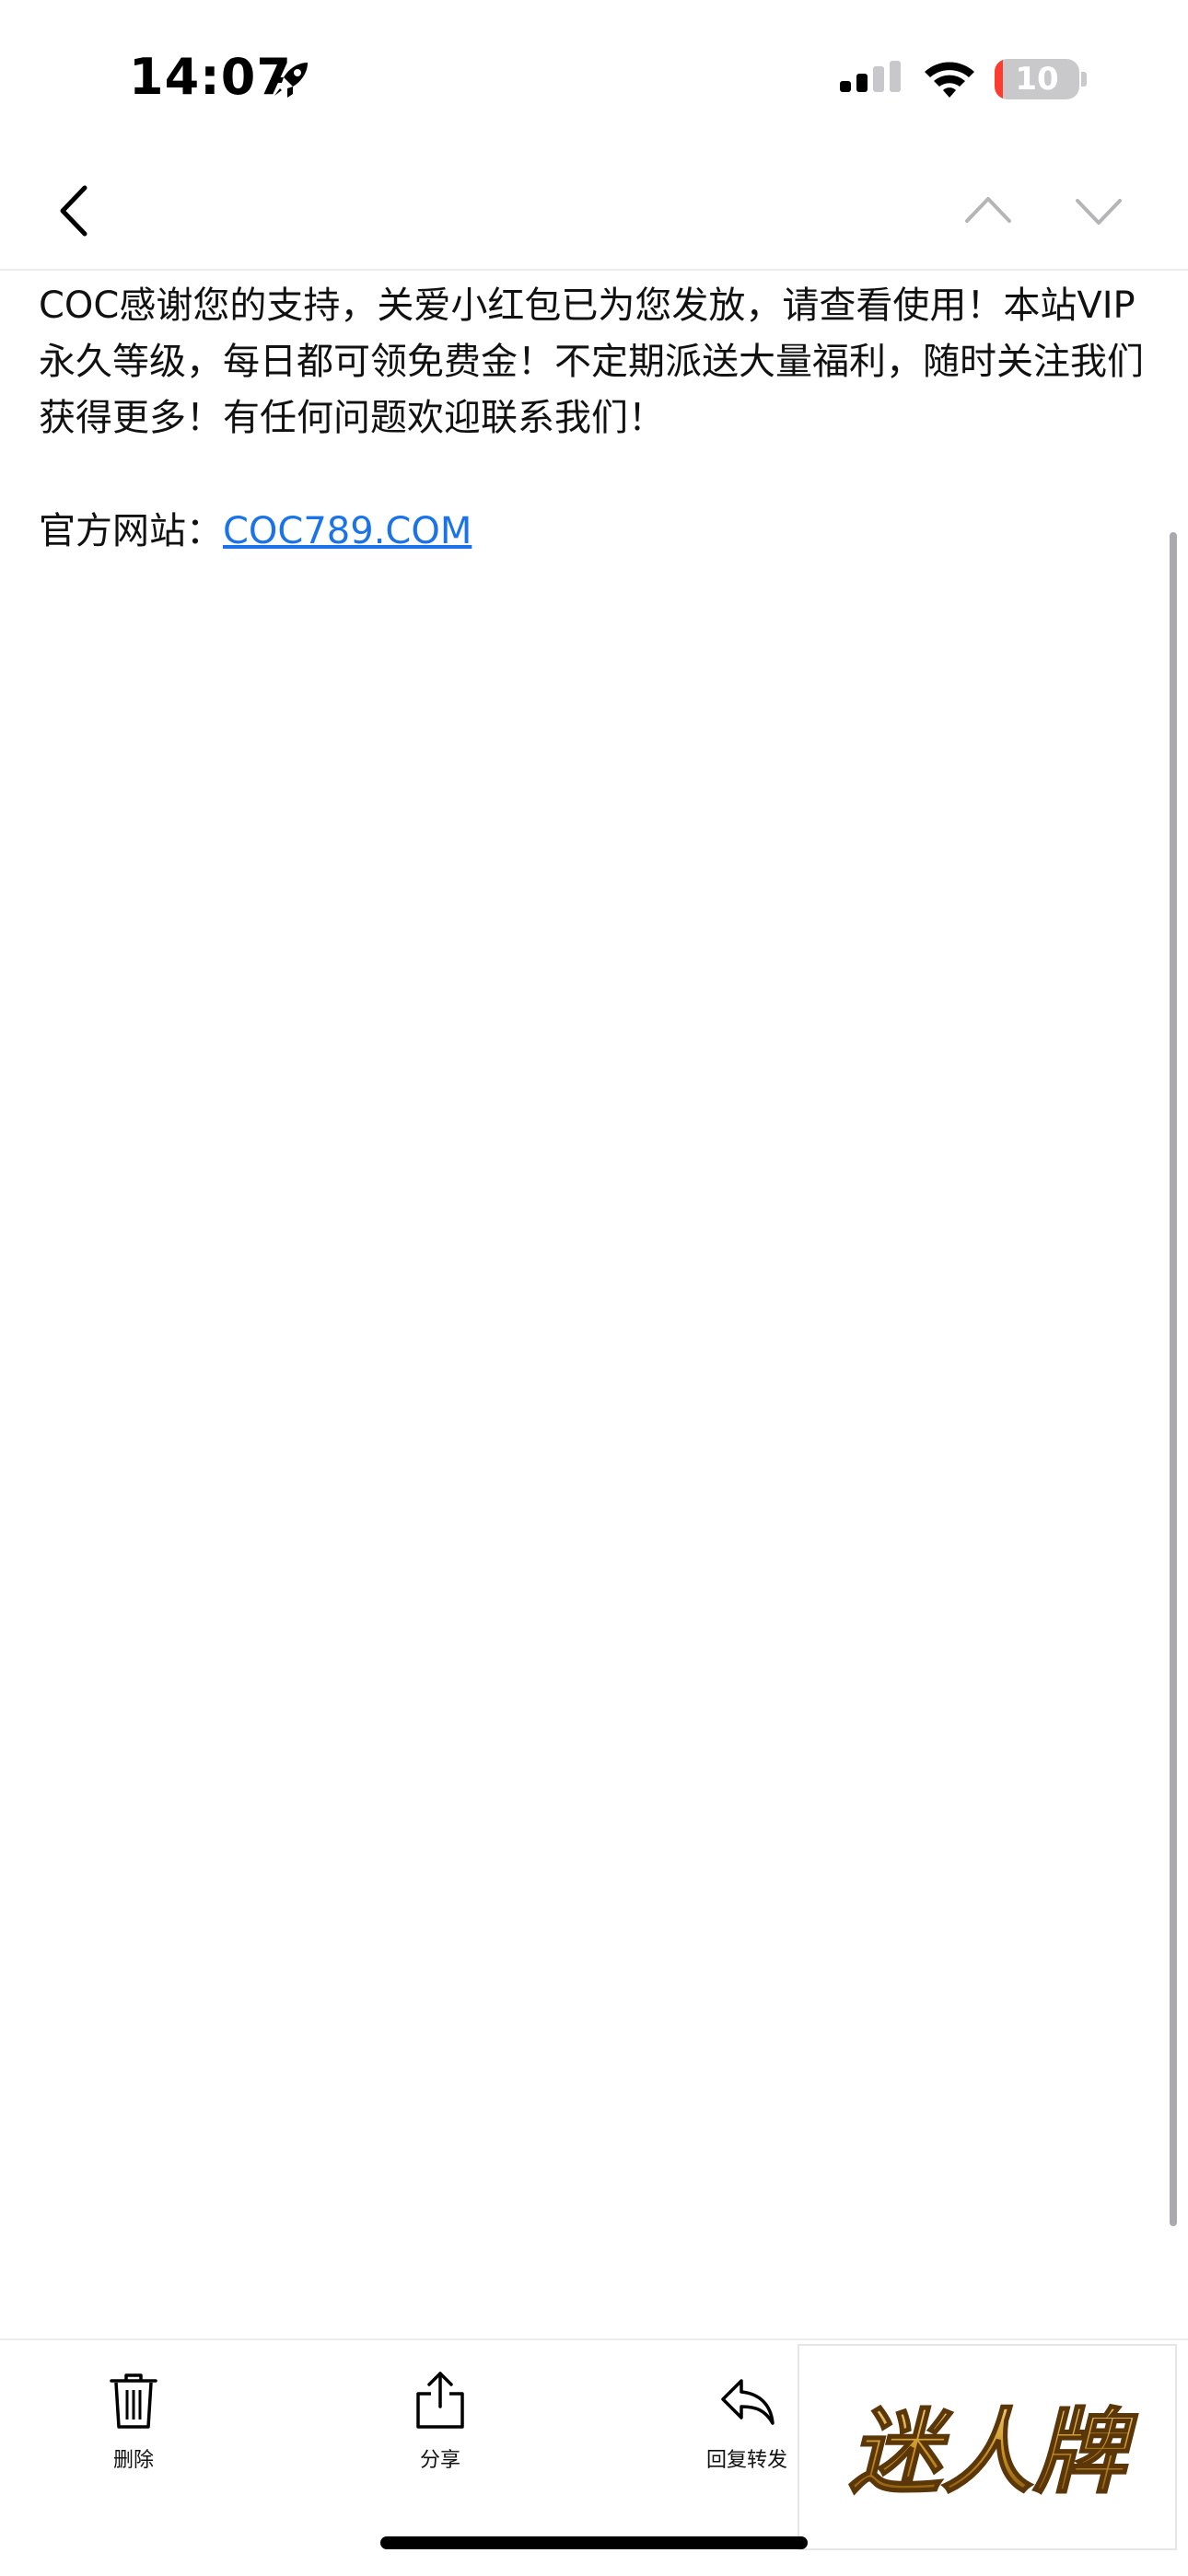 Image resolution: width=1188 pixels, height=2576 pixels. I want to click on battery-indicator: 10, so click(1037, 79).